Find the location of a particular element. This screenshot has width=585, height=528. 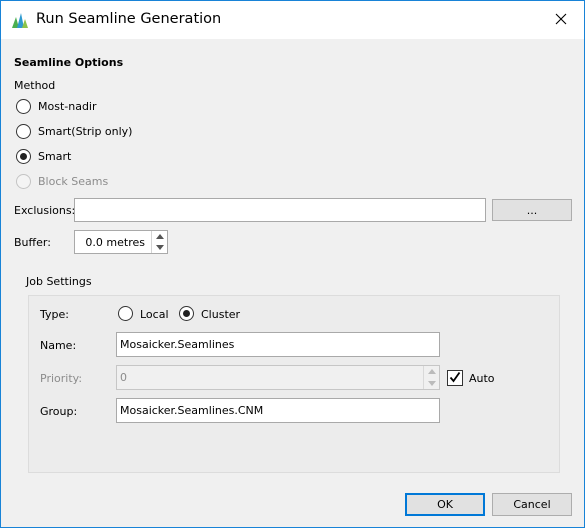

spin-up-icon is located at coordinates (159, 236).